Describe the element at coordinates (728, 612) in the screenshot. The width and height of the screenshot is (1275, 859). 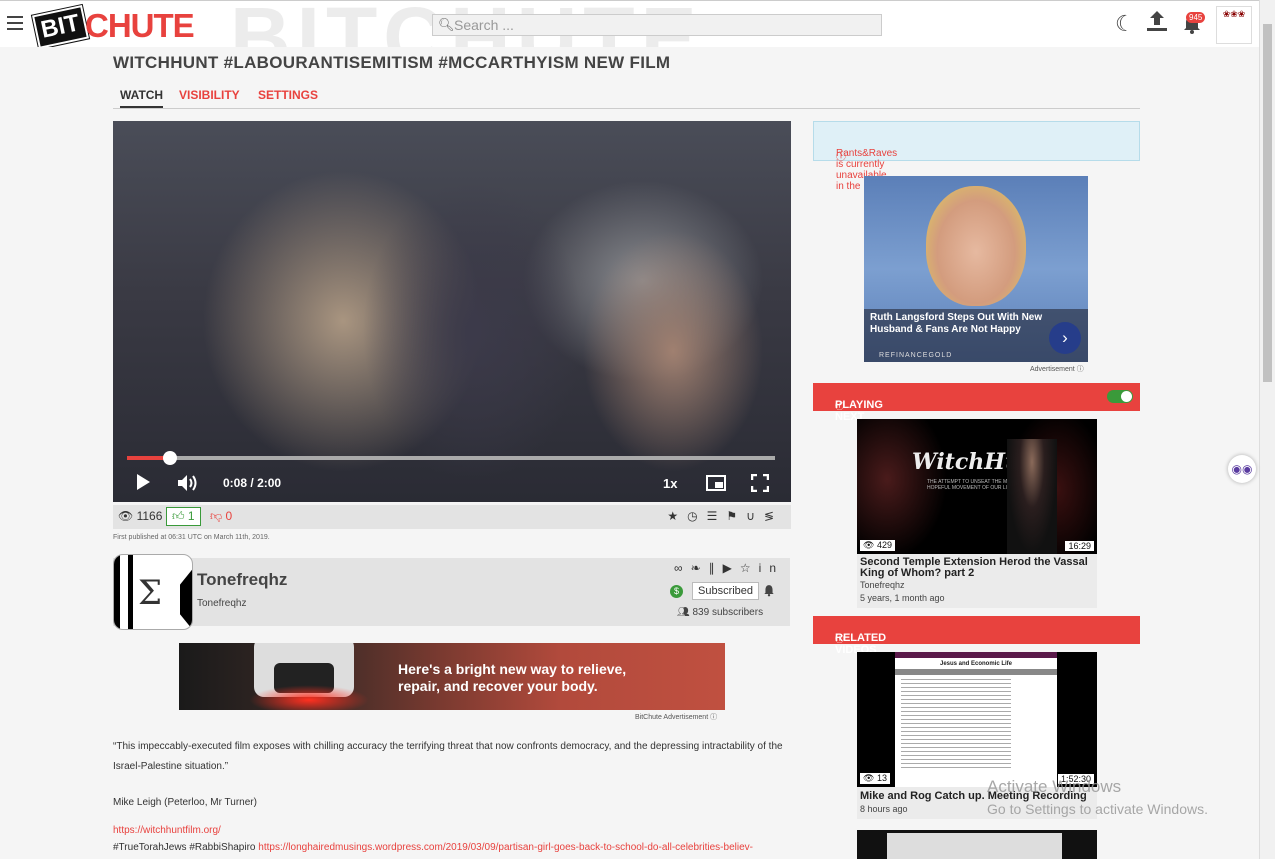
I see `subscriber-count-value: 839 subscribers` at that location.